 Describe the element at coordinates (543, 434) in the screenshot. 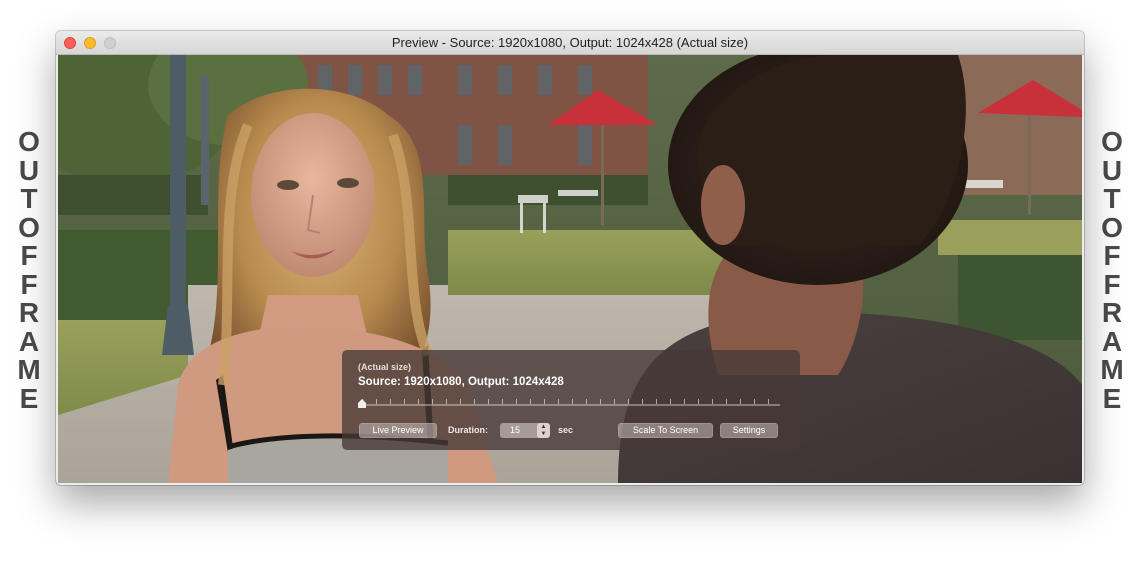

I see `stepper-down-icon: ▼` at that location.